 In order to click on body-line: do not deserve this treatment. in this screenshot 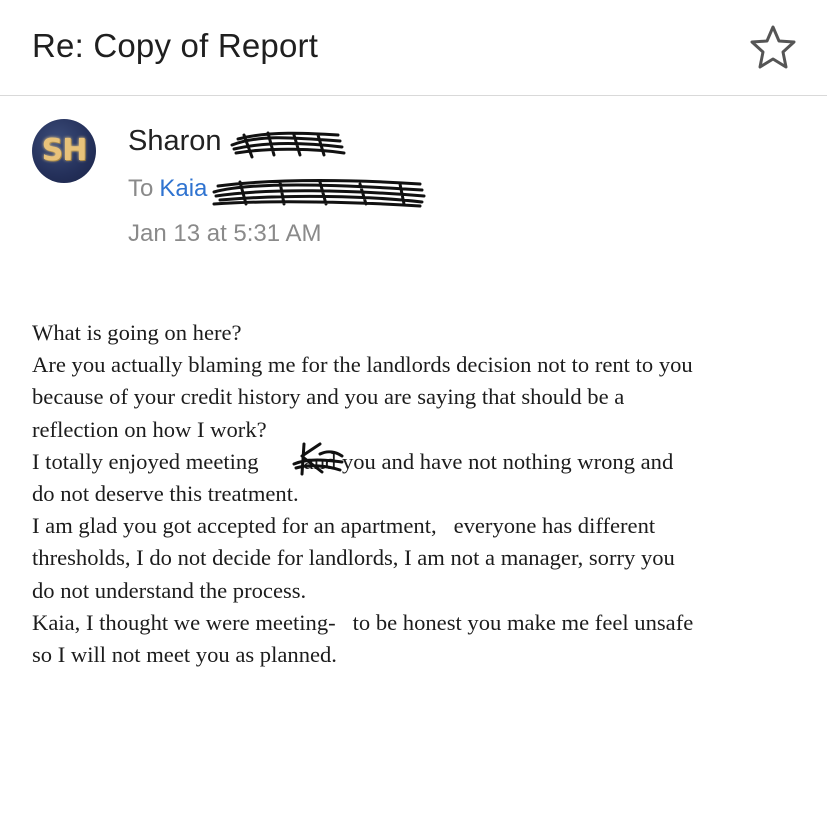, I will do `click(165, 494)`.